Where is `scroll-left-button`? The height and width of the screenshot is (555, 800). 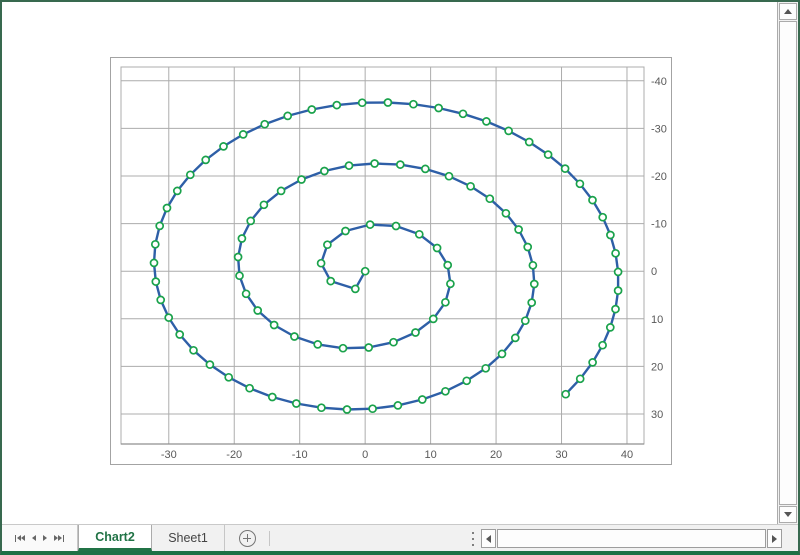 scroll-left-button is located at coordinates (488, 538).